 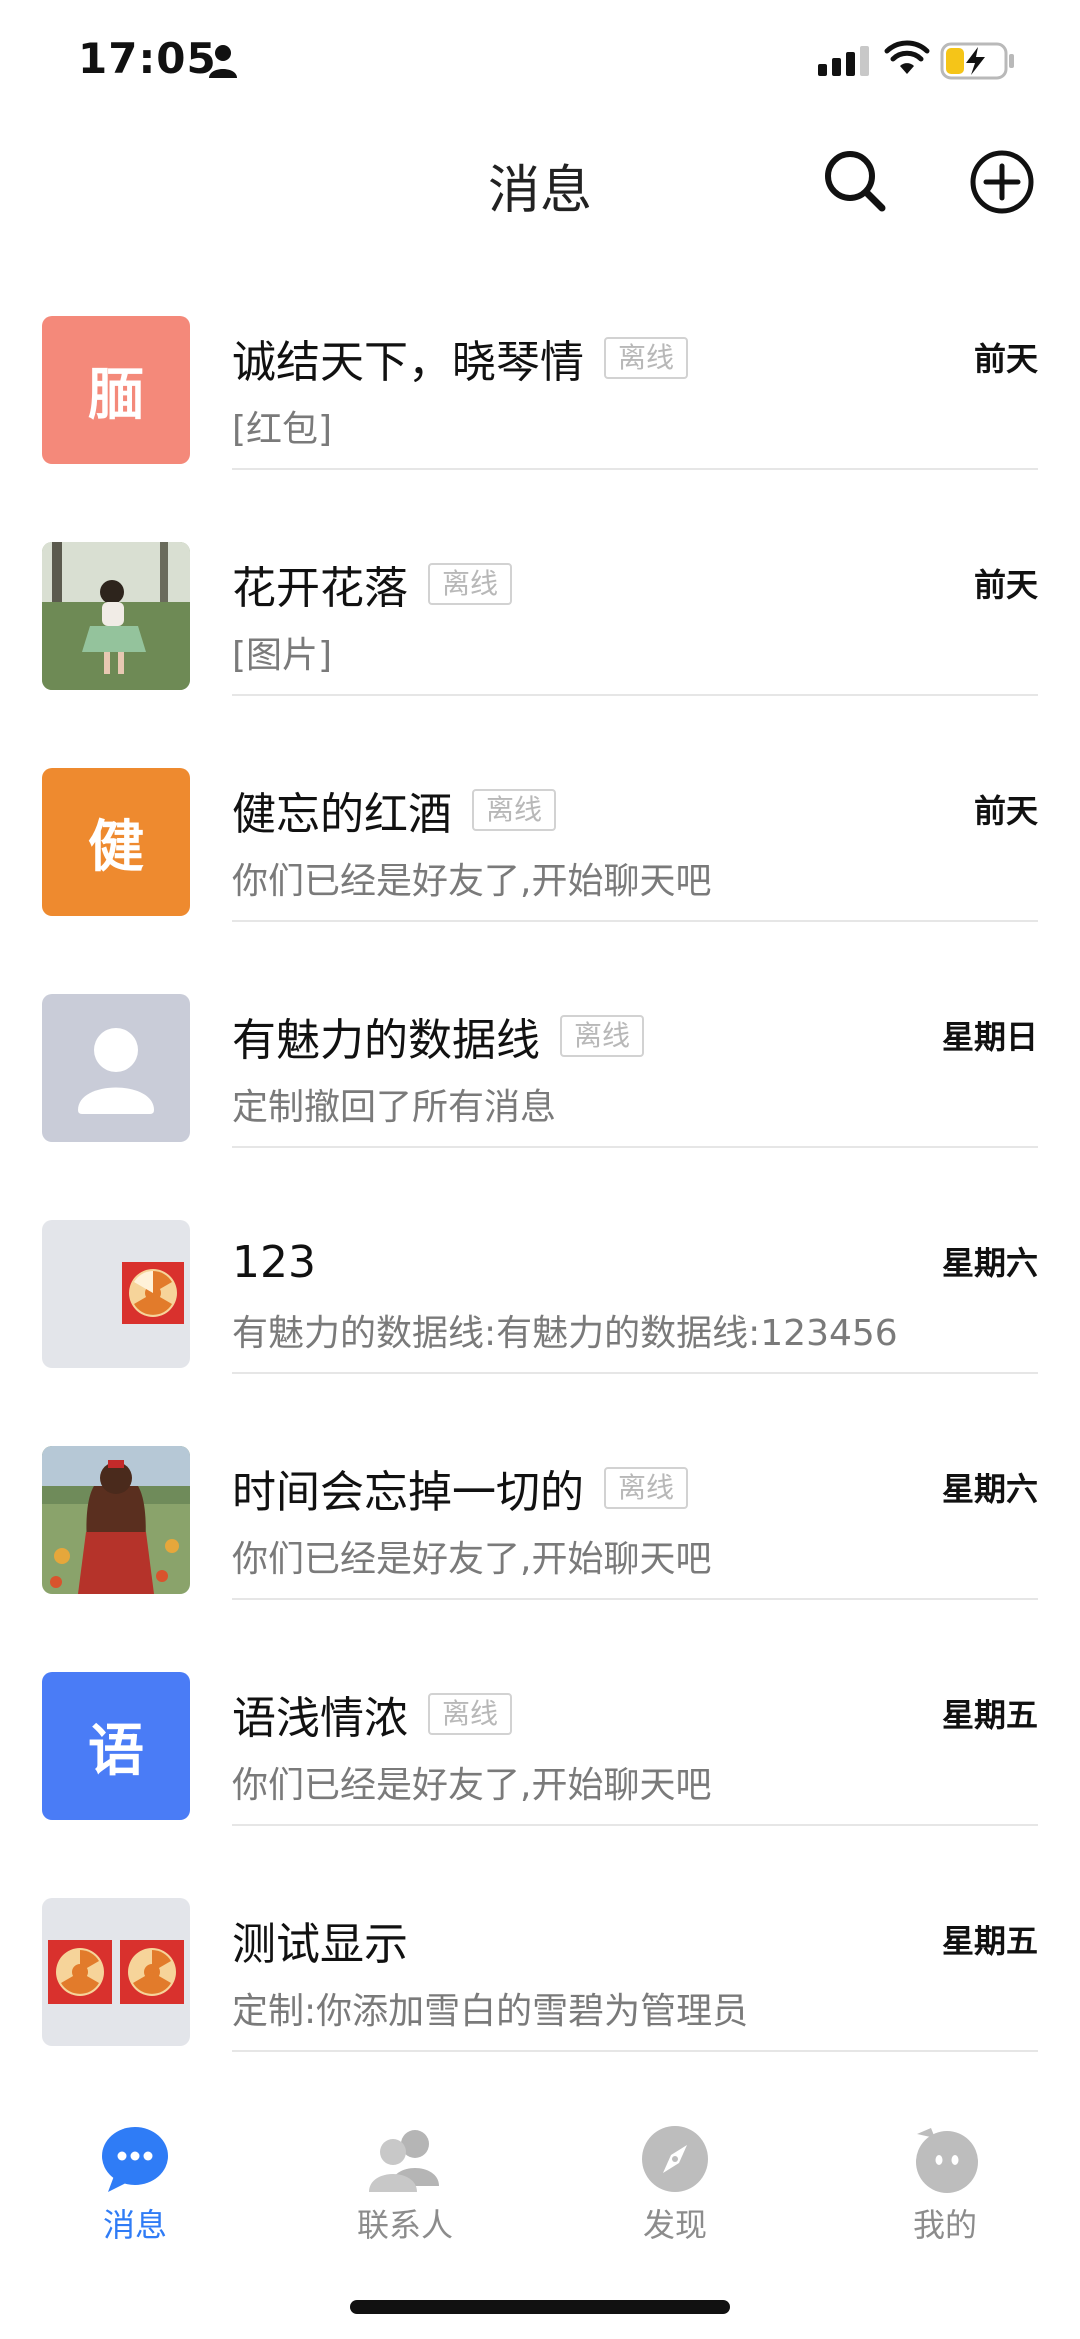 What do you see at coordinates (540, 1081) in the screenshot?
I see `conversation-item: 有魅力的数据线 离线 星期日 定制撤回了所有消息` at bounding box center [540, 1081].